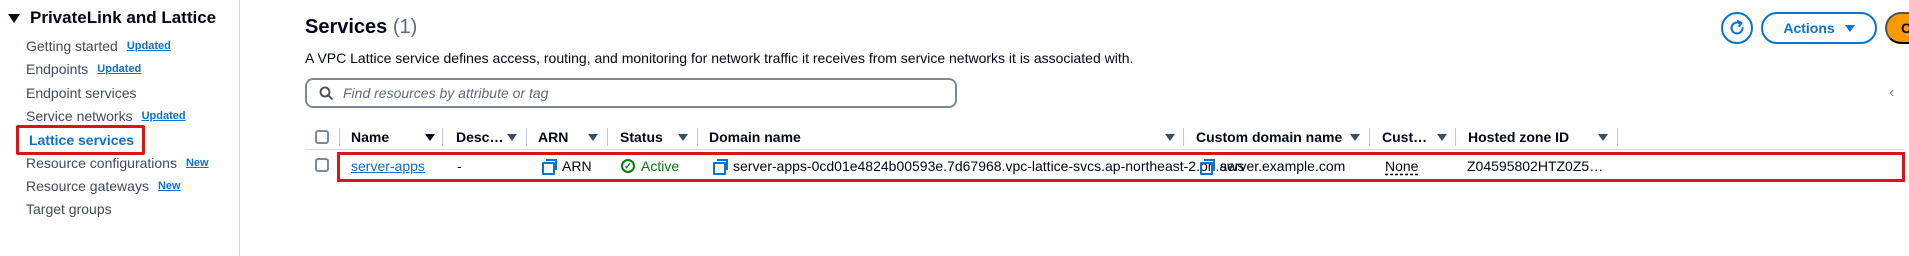 The image size is (1909, 256). I want to click on page-title: Services (1), so click(361, 27).